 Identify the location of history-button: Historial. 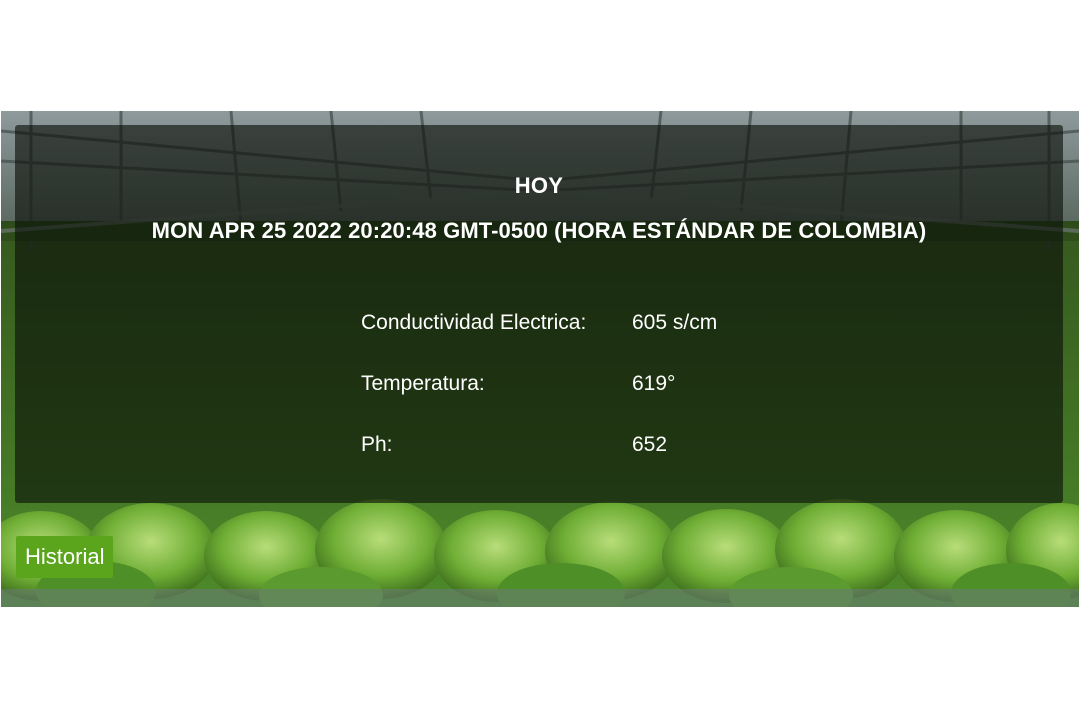
(65, 557).